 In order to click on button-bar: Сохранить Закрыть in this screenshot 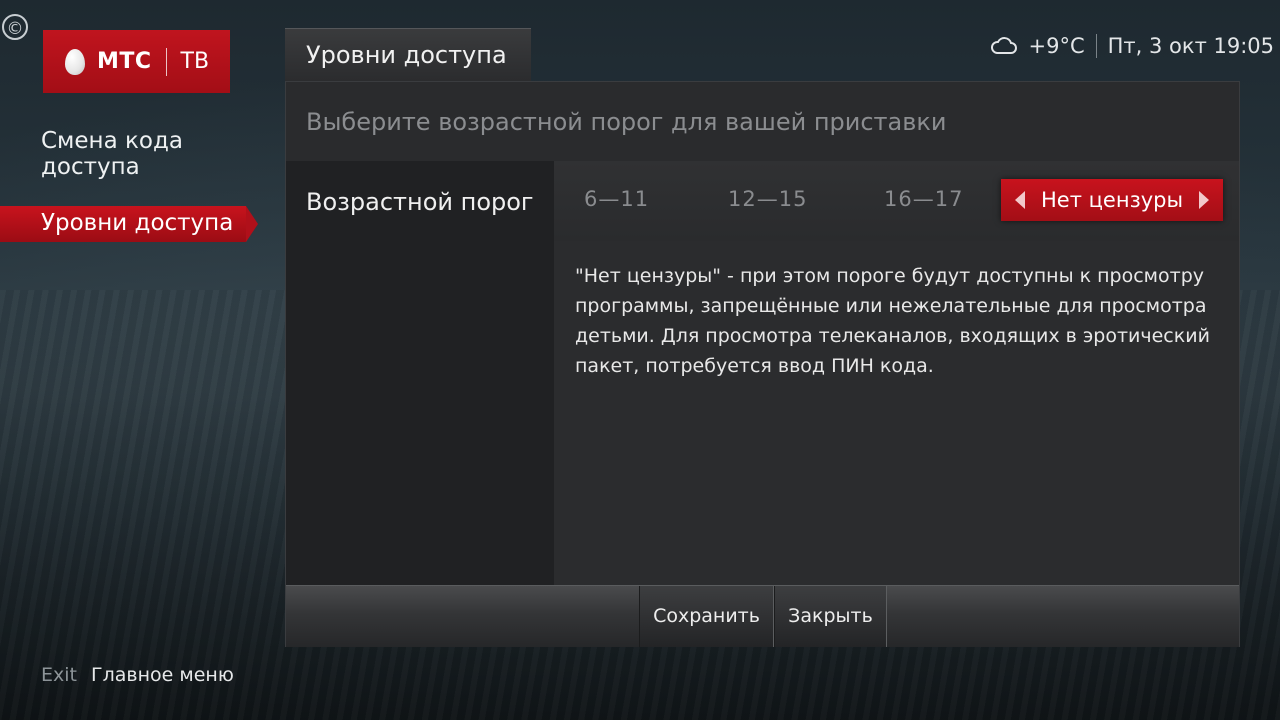, I will do `click(762, 616)`.